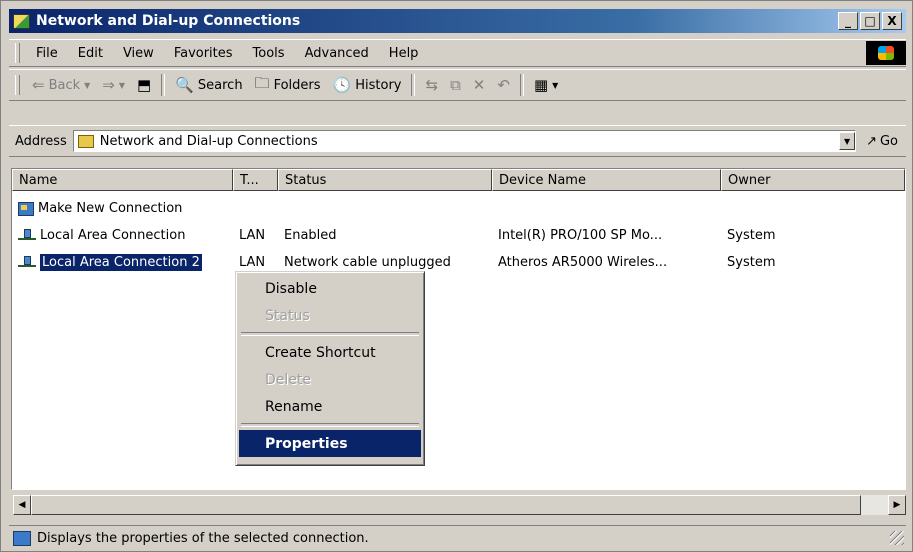 This screenshot has width=913, height=552. I want to click on scroll-right-button: ▶, so click(897, 505).